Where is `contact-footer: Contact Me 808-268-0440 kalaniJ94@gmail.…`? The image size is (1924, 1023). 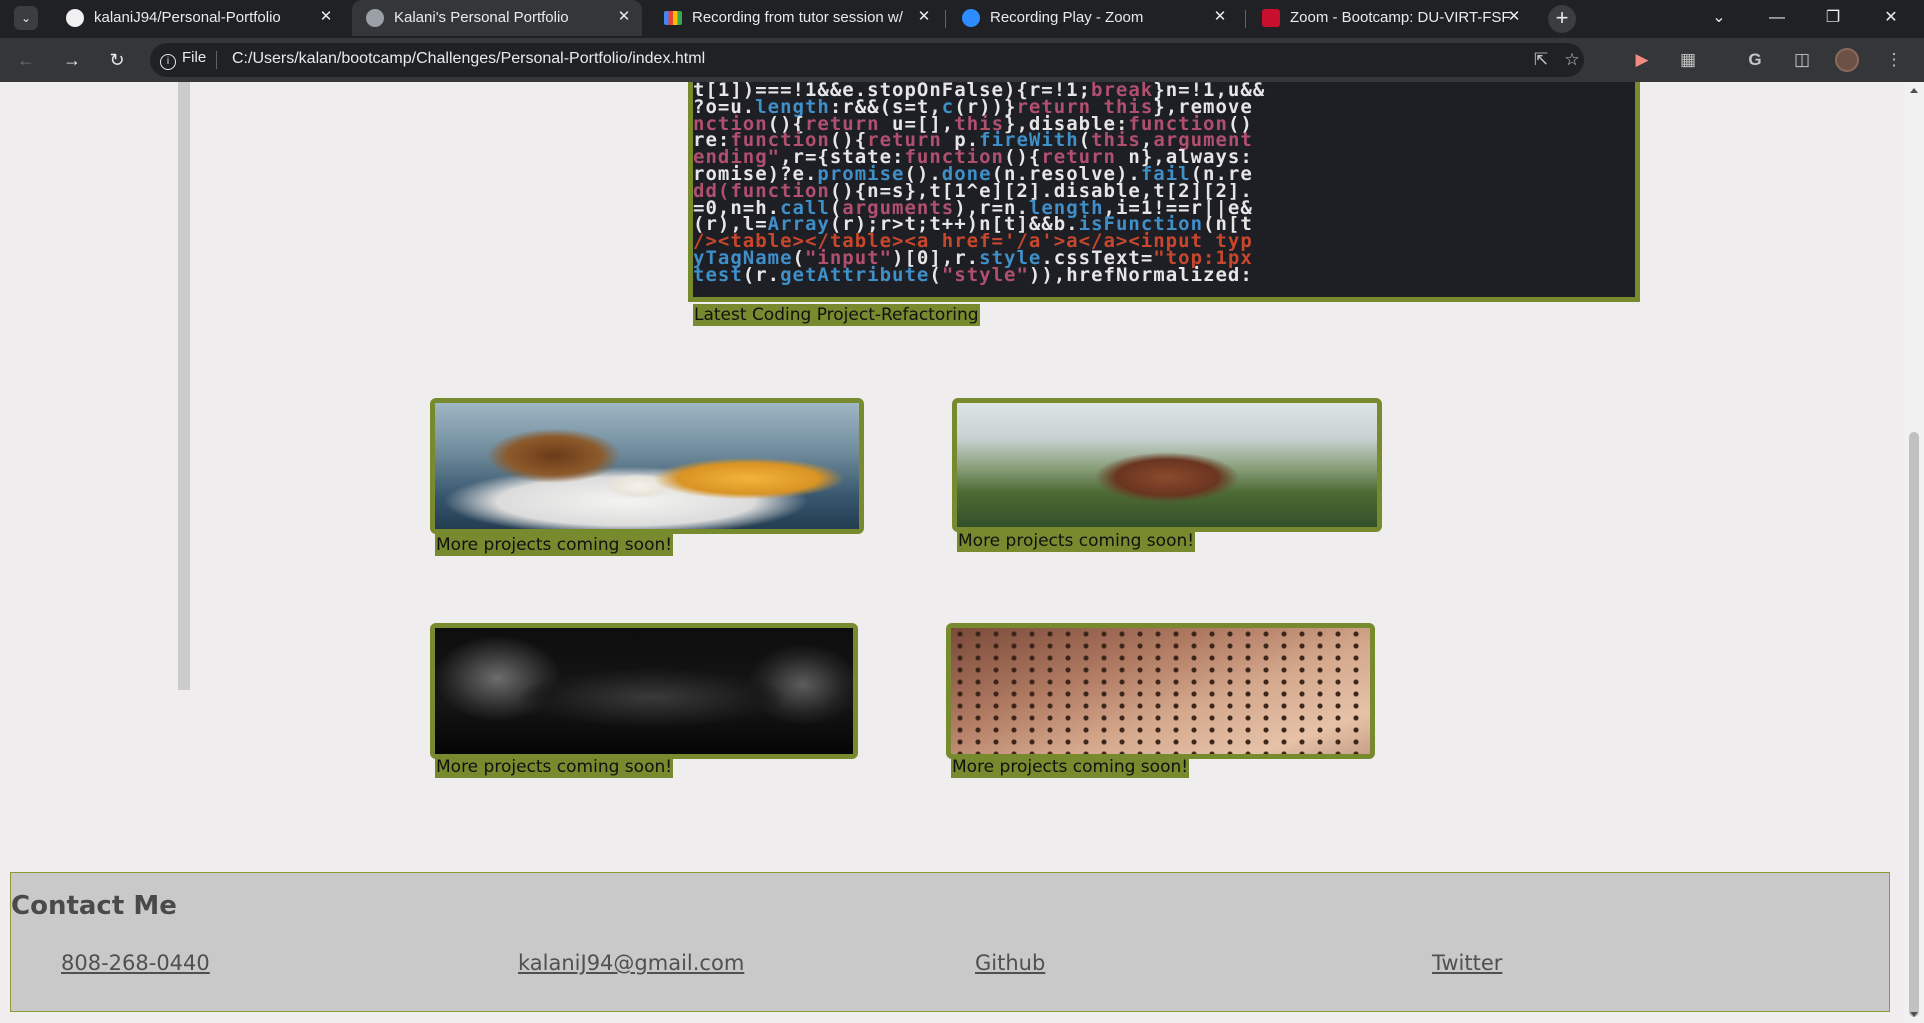 contact-footer: Contact Me 808-268-0440 kalaniJ94@gmail.… is located at coordinates (950, 942).